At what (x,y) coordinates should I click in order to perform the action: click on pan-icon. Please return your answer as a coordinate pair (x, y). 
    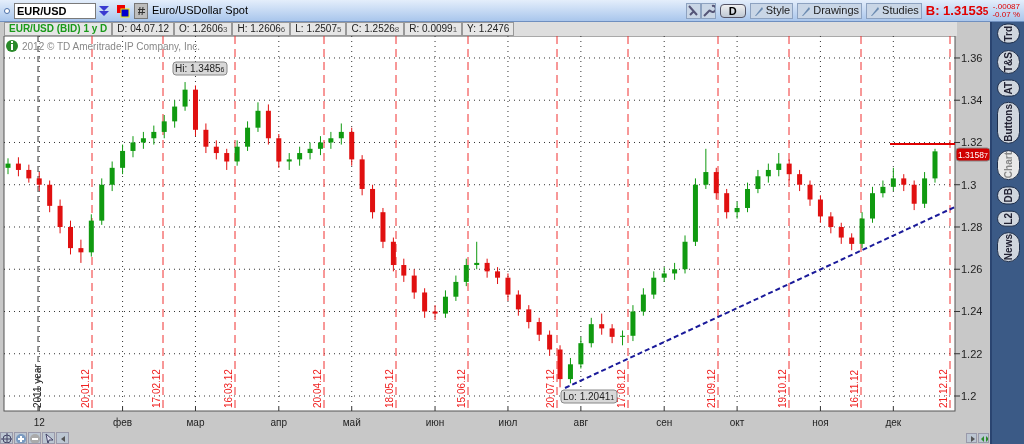
    Looking at the image, I should click on (983, 438).